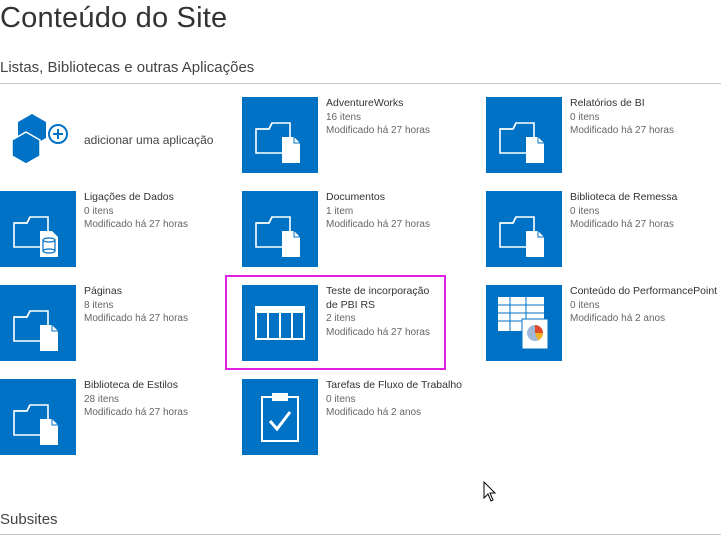  I want to click on tile-name: Documentos, so click(406, 198).